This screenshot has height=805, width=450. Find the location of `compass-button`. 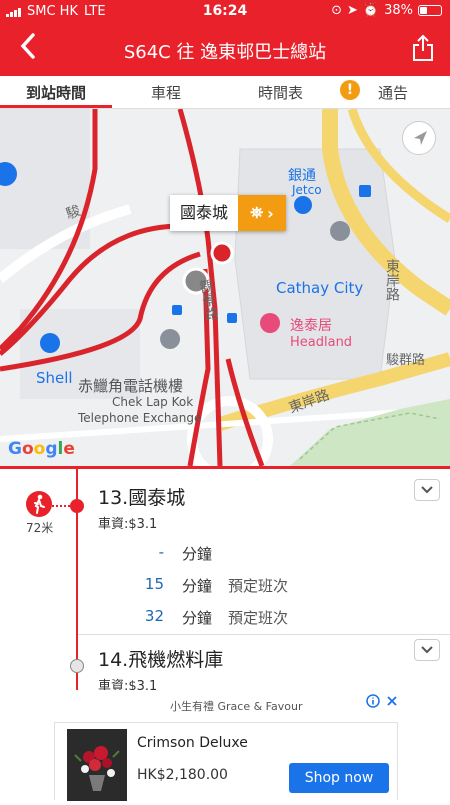

compass-button is located at coordinates (419, 138).